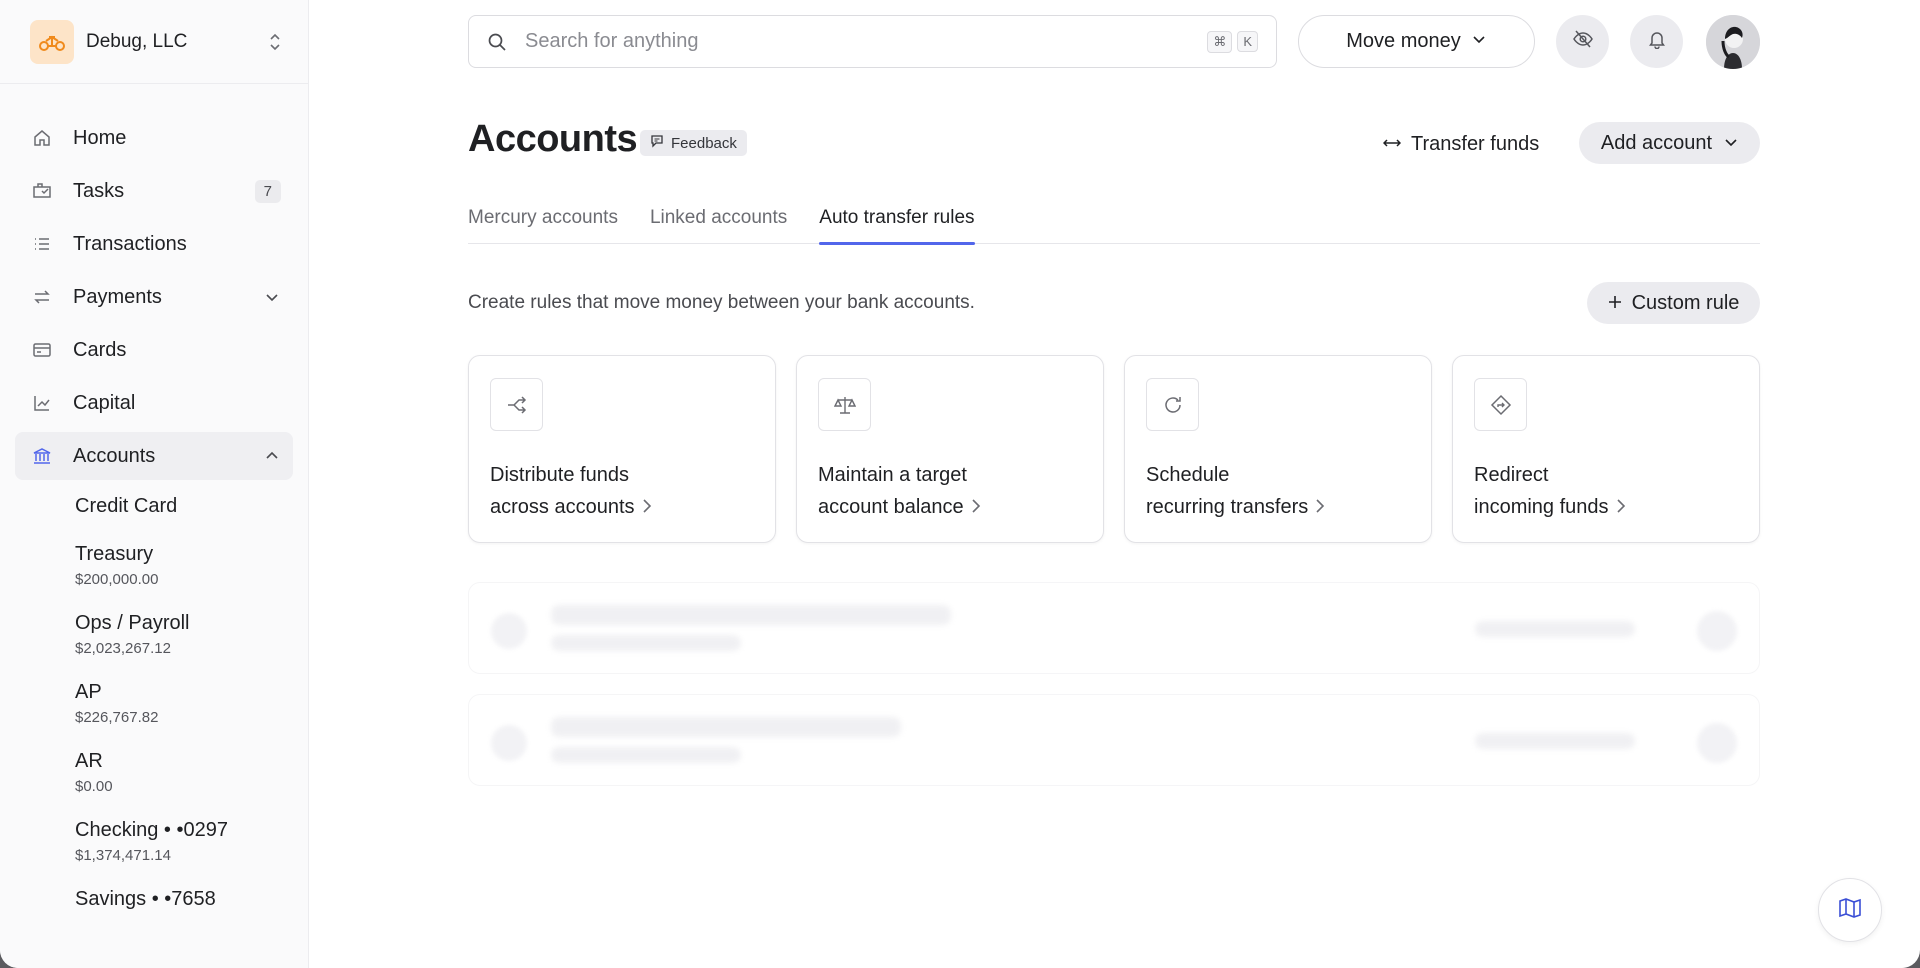 The image size is (1920, 968). I want to click on chart-icon, so click(42, 403).